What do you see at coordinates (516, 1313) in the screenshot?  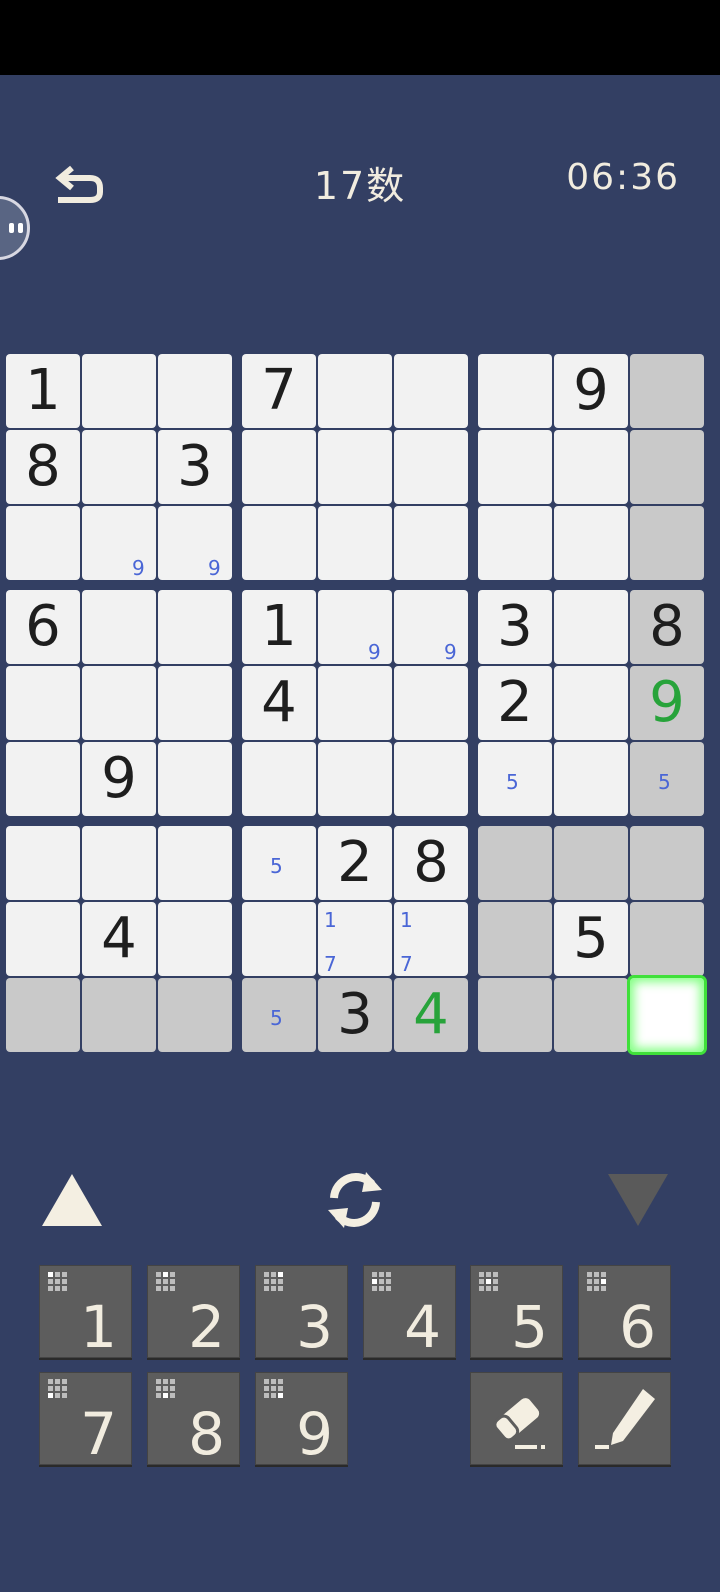 I see `number-key-5: 5` at bounding box center [516, 1313].